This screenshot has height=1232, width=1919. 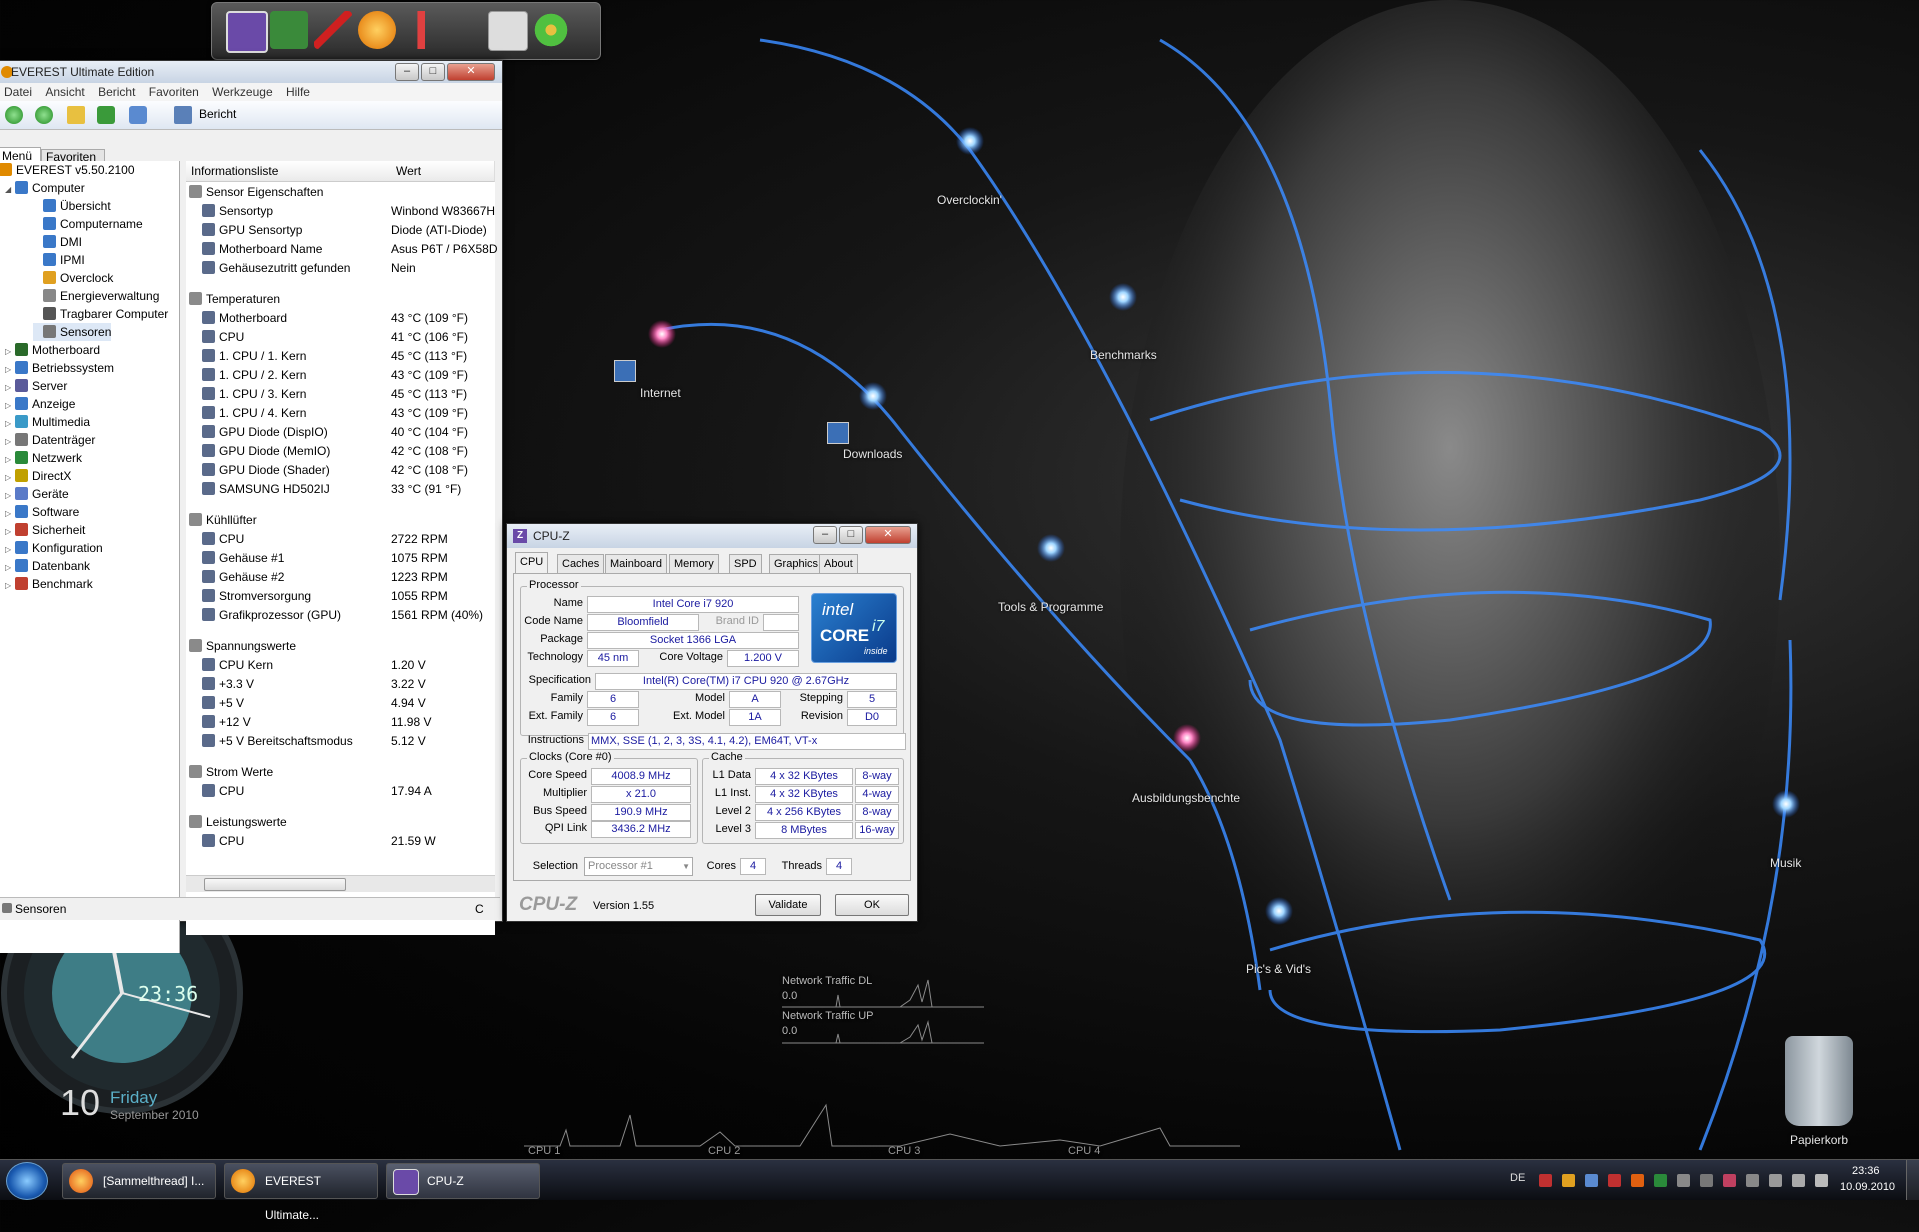 I want to click on tree-item: Energieverwaltung, so click(x=96, y=296).